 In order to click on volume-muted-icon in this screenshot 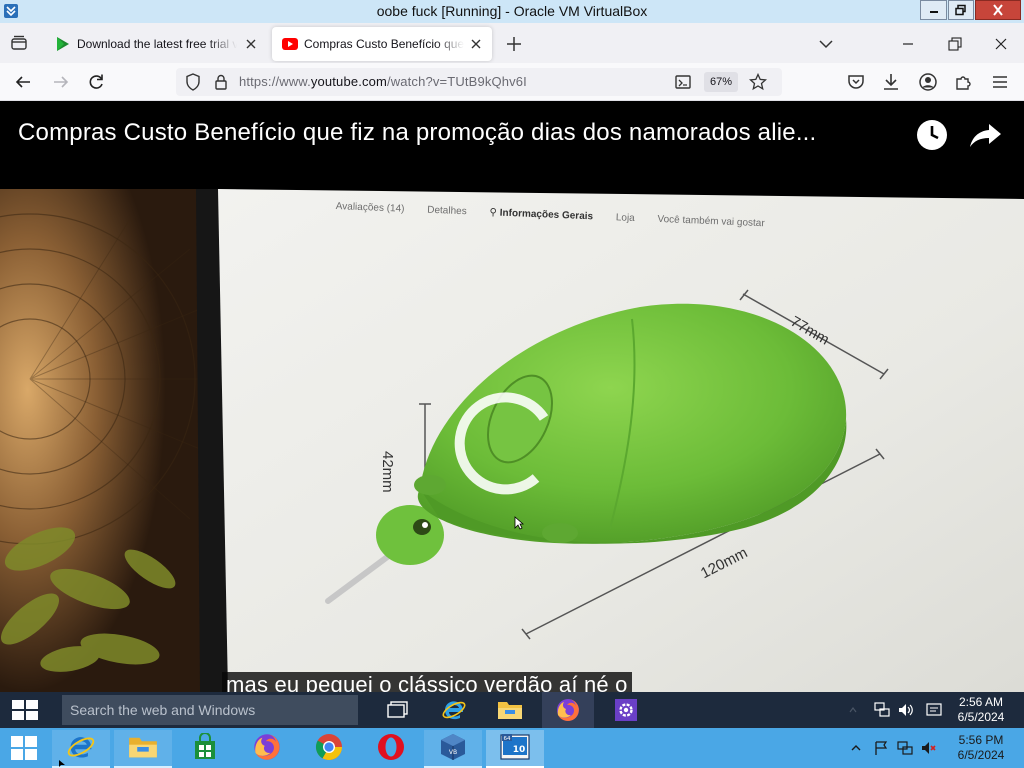, I will do `click(929, 748)`.